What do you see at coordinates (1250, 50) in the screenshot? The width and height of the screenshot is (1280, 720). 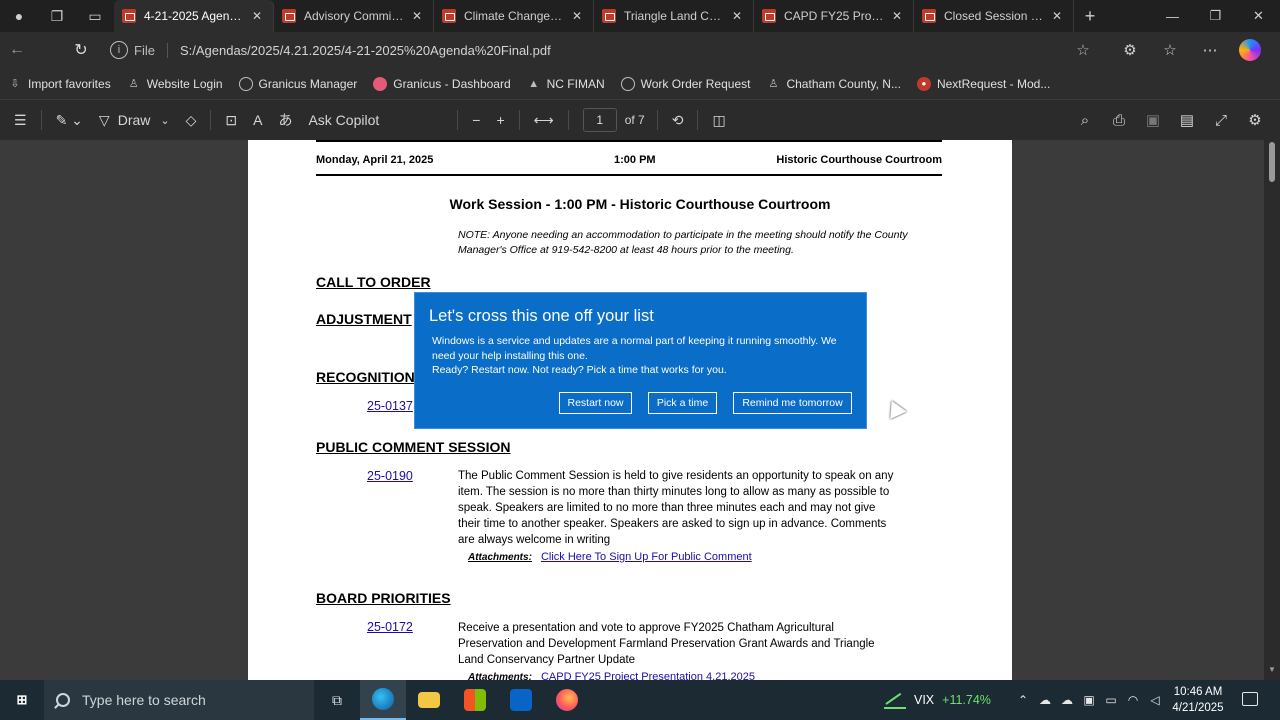 I see `copilot-icon` at bounding box center [1250, 50].